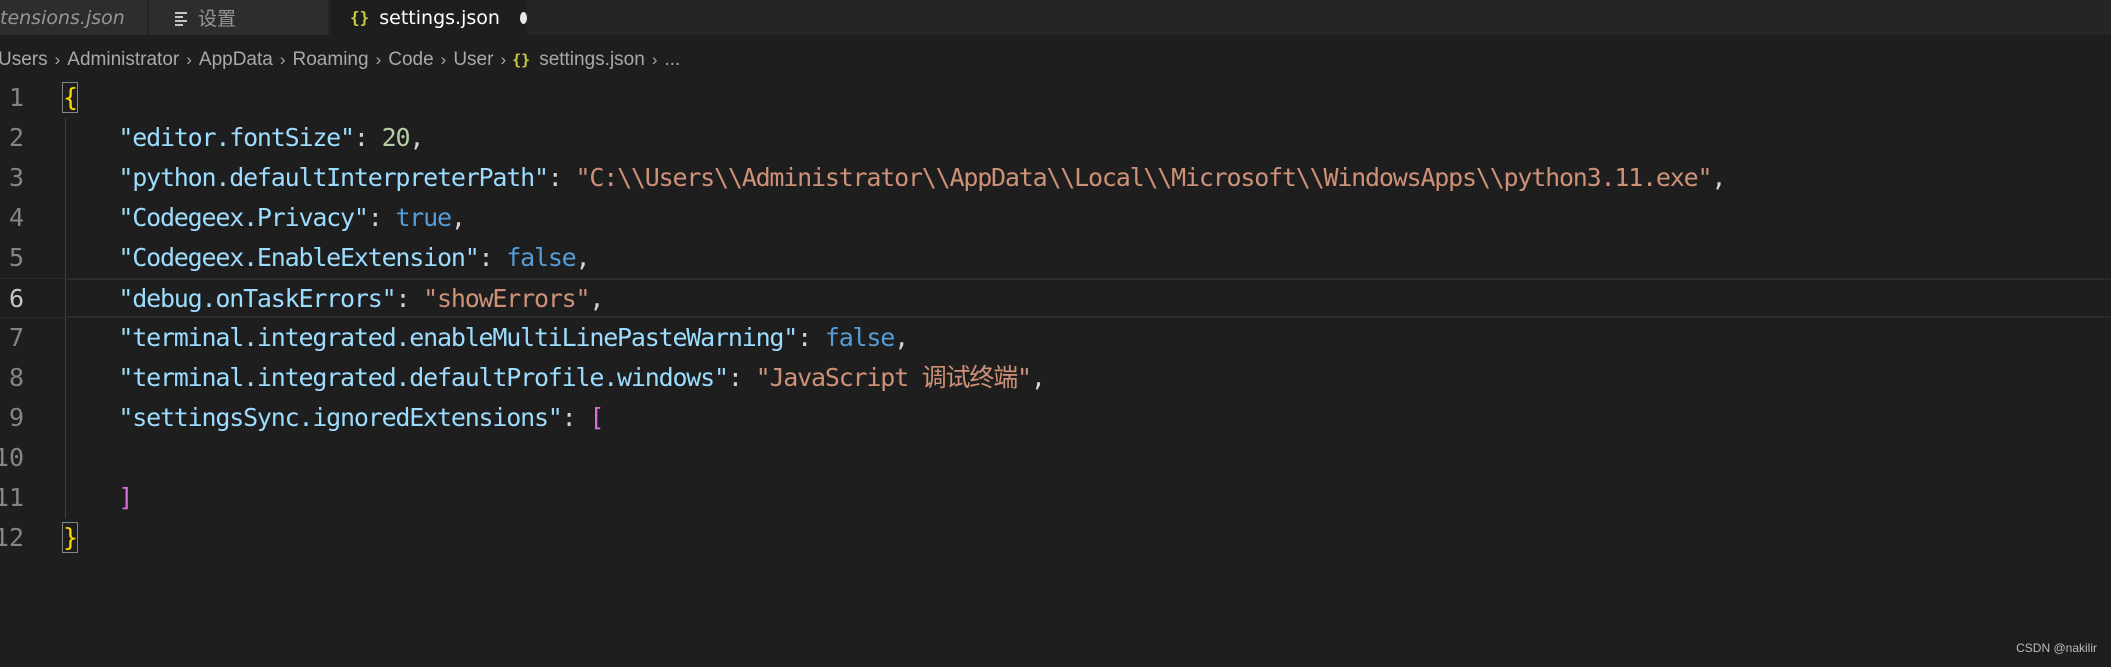  What do you see at coordinates (1055, 138) in the screenshot?
I see `code-line: 2 "editor.fontSize": 20,` at bounding box center [1055, 138].